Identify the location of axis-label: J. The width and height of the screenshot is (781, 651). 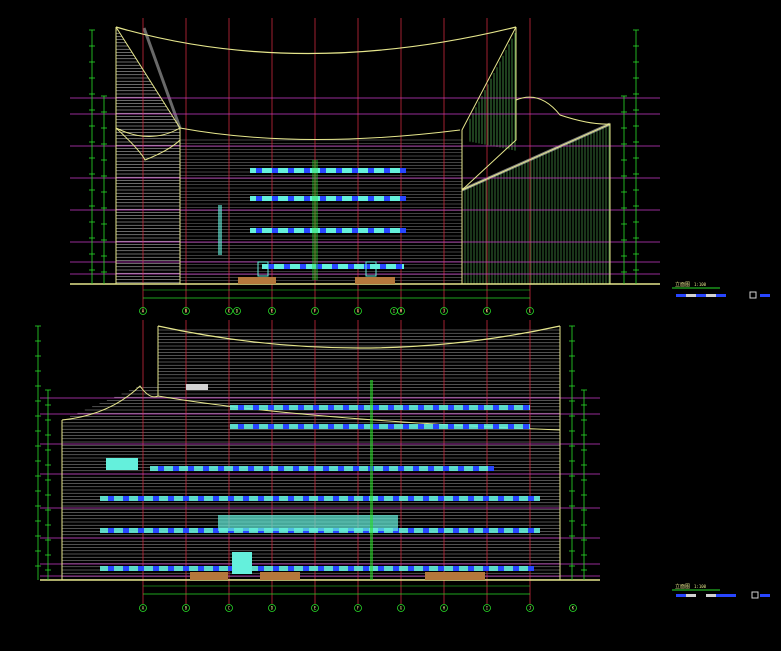
(530, 608).